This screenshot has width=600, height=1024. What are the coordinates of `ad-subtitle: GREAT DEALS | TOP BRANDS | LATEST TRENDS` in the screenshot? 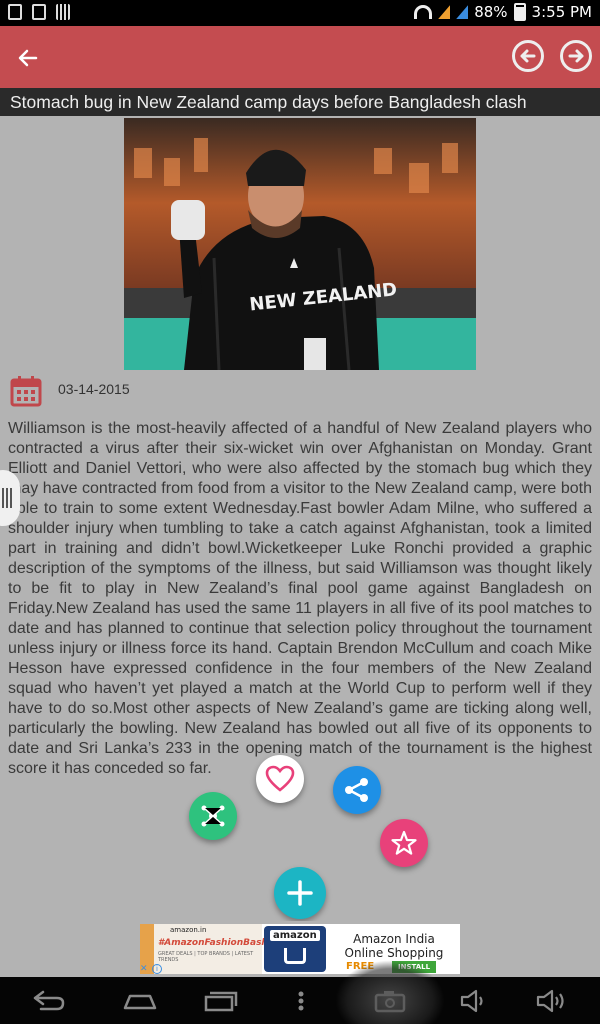 It's located at (206, 957).